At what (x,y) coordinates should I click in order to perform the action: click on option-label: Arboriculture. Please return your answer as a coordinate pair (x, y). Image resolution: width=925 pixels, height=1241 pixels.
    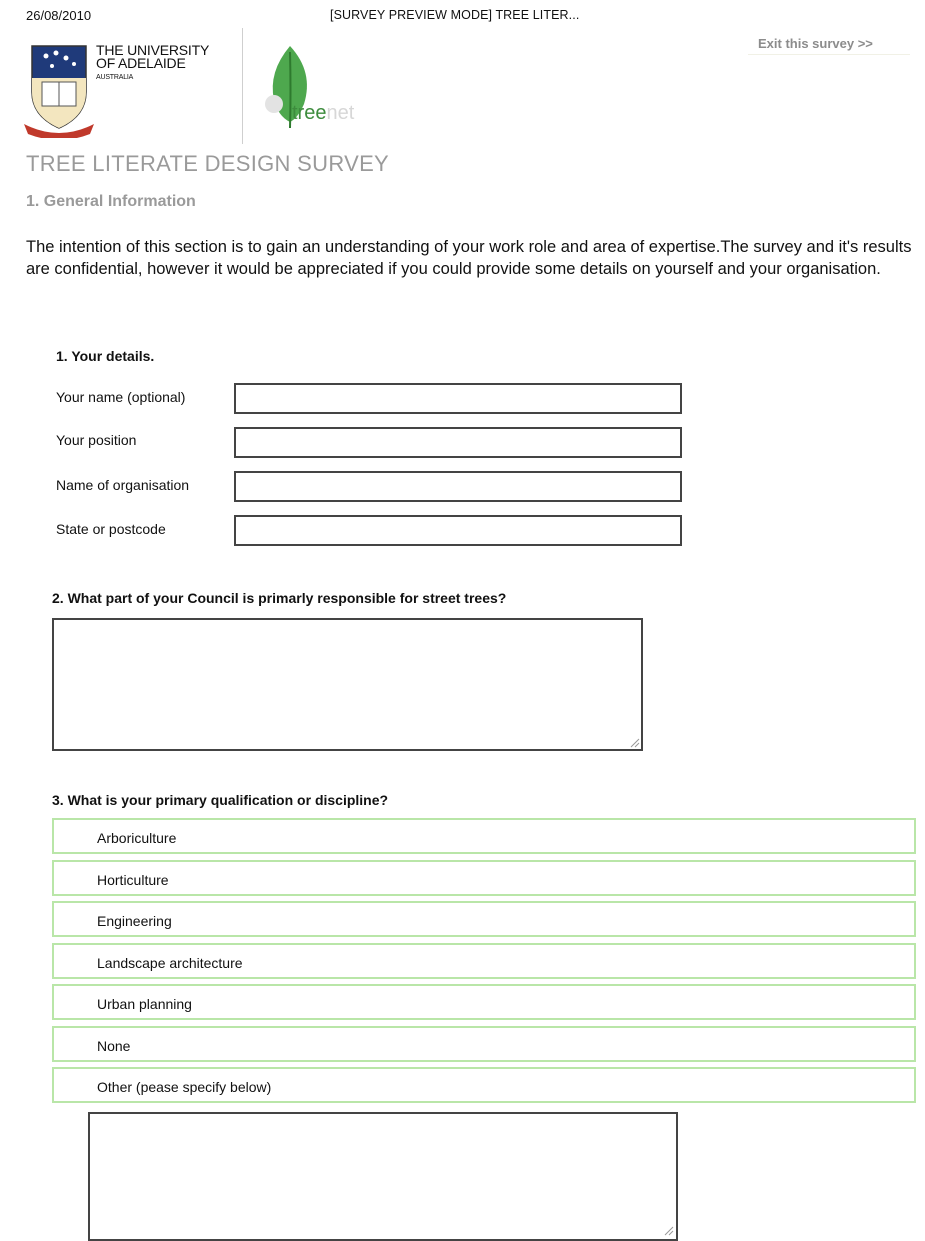
    Looking at the image, I should click on (137, 838).